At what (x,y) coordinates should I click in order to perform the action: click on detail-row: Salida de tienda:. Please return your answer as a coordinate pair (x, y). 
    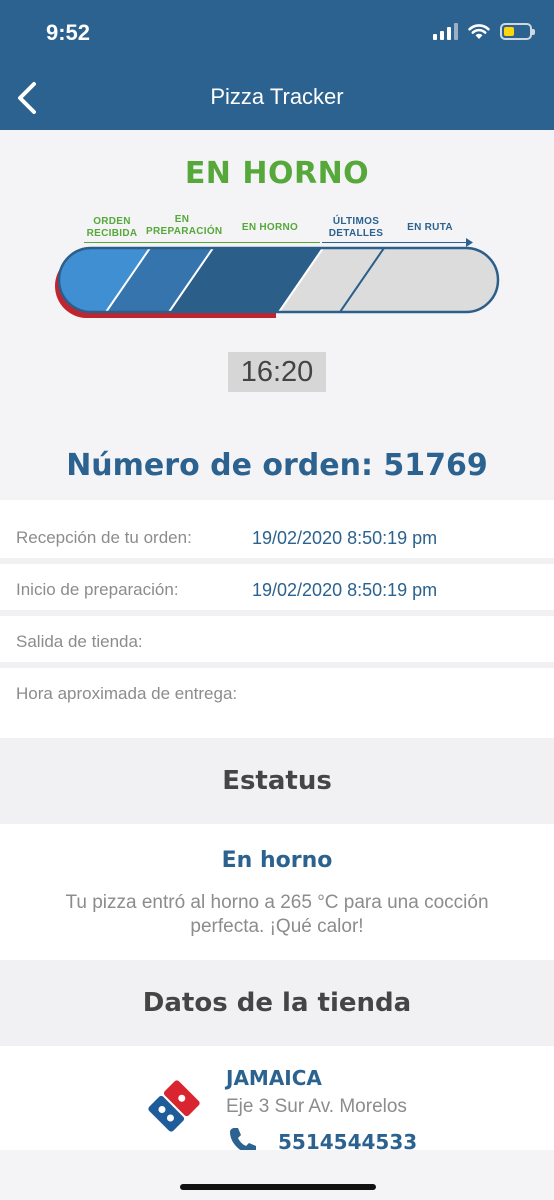
    Looking at the image, I should click on (277, 642).